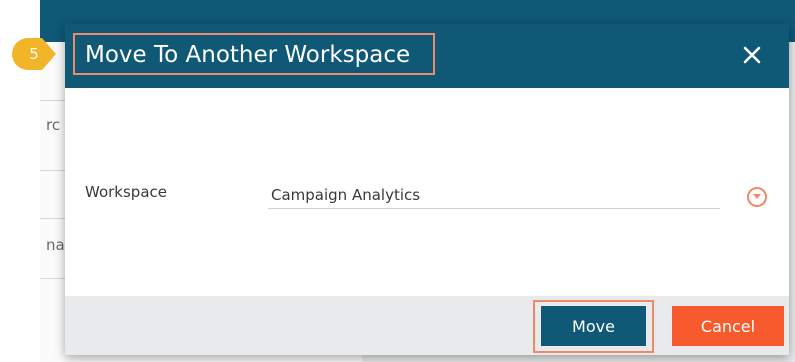 This screenshot has width=795, height=362. Describe the element at coordinates (126, 192) in the screenshot. I see `workspace-label: Workspace` at that location.